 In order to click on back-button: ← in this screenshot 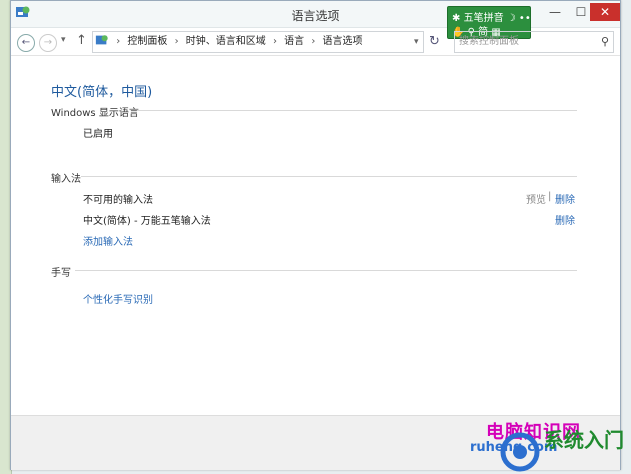, I will do `click(26, 43)`.